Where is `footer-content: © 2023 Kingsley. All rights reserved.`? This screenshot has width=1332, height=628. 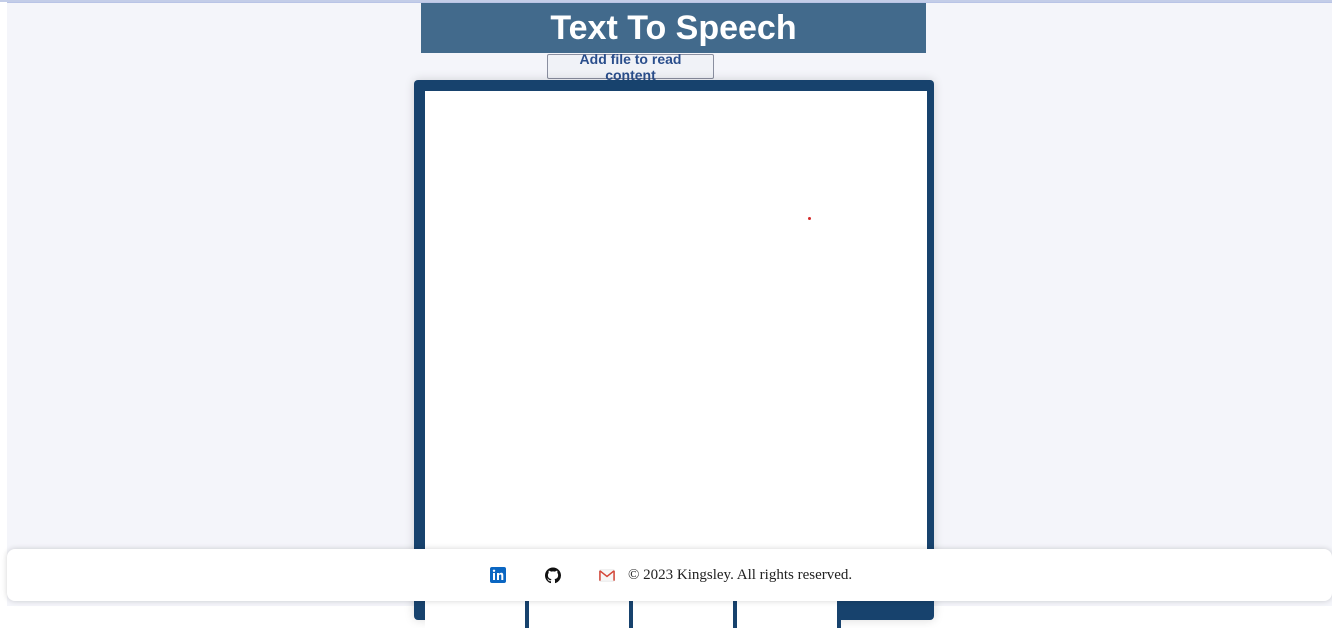 footer-content: © 2023 Kingsley. All rights reserved. is located at coordinates (671, 575).